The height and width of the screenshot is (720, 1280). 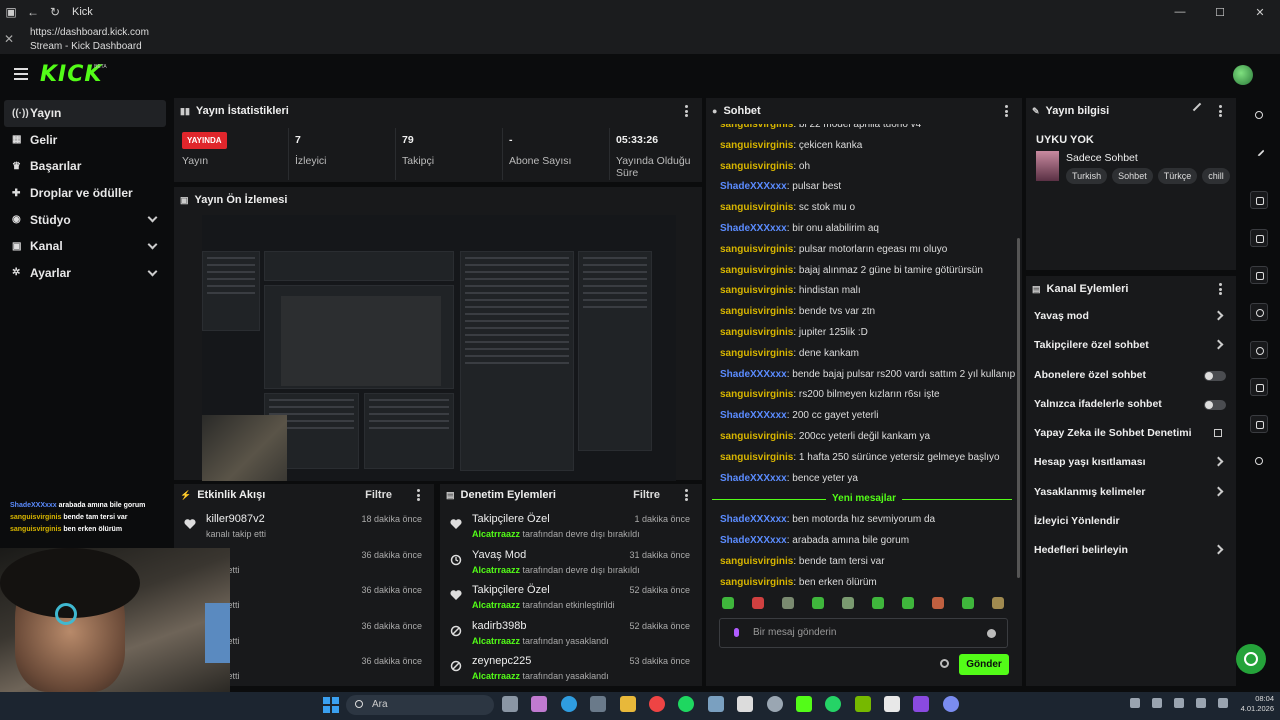 I want to click on document-icon, so click(x=1259, y=275).